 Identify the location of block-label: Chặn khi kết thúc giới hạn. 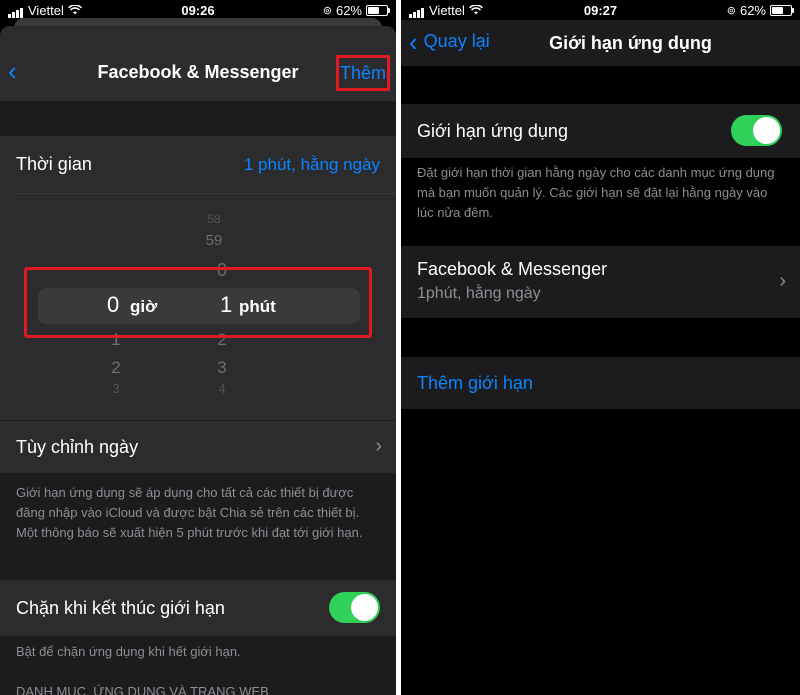
(120, 608).